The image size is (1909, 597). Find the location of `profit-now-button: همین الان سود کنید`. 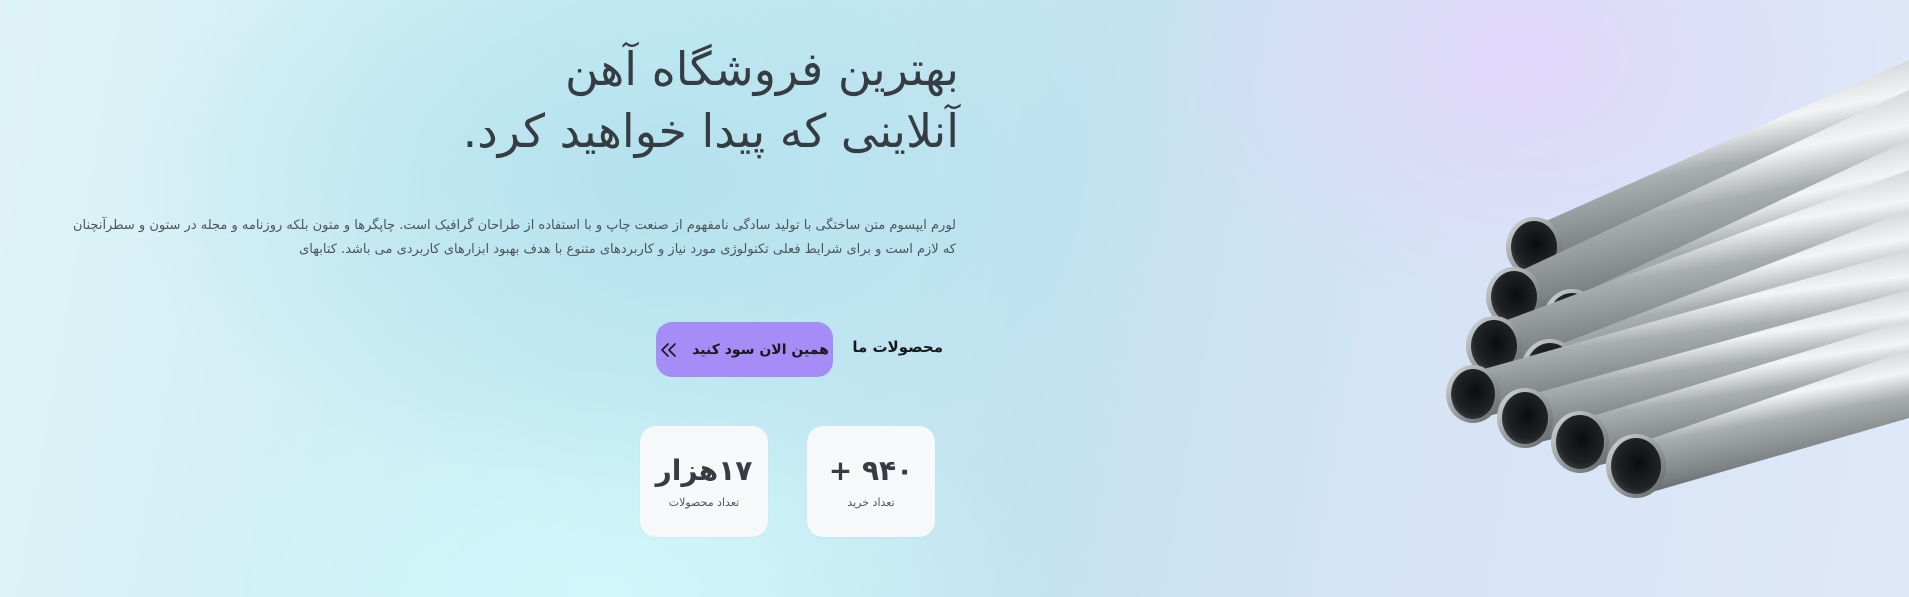

profit-now-button: همین الان سود کنید is located at coordinates (744, 349).